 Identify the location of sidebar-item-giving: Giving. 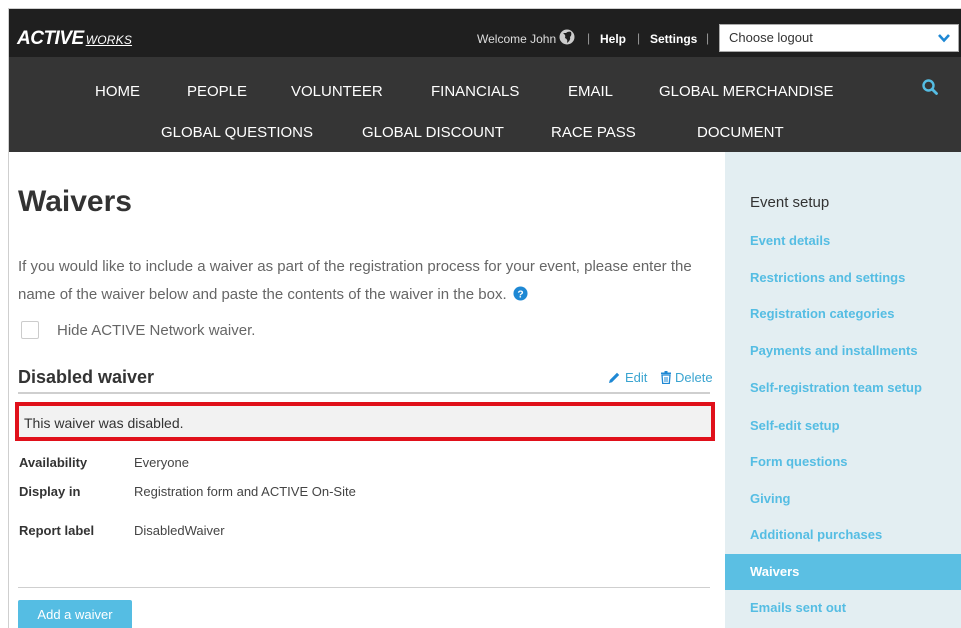
(843, 499).